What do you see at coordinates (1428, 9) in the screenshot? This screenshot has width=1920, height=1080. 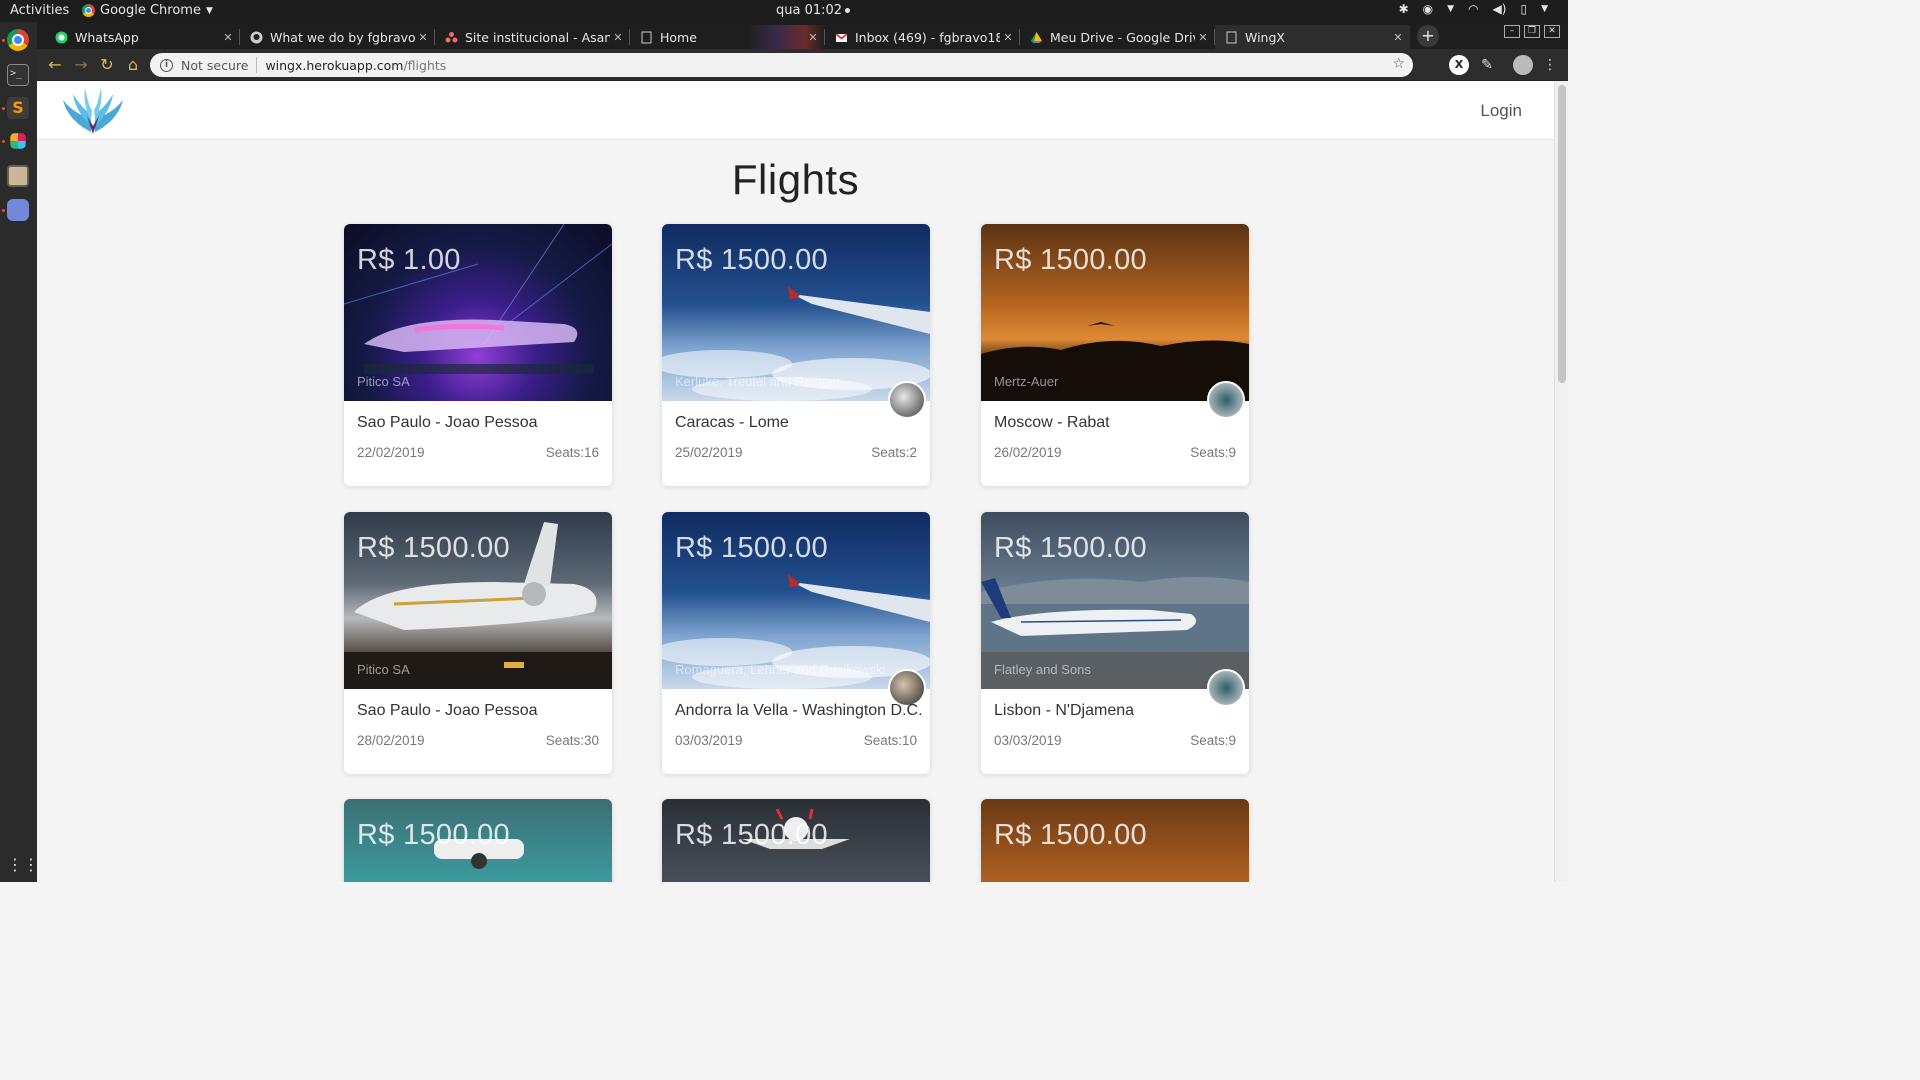 I see `discord-tray-icon: ◉` at bounding box center [1428, 9].